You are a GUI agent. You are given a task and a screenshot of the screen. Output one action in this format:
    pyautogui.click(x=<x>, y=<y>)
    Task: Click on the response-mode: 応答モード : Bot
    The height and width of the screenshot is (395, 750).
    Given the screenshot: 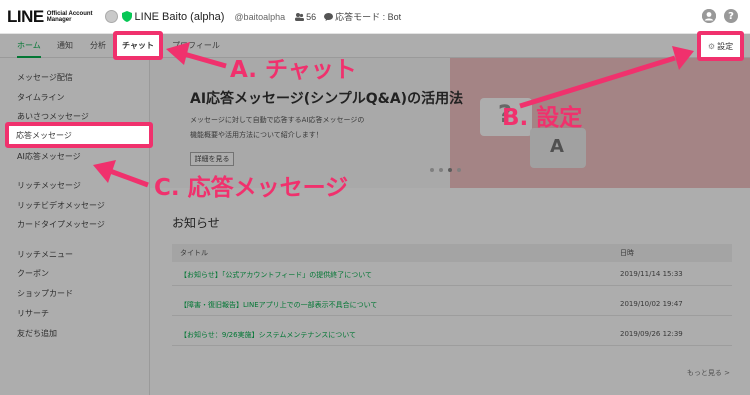 What is the action you would take?
    pyautogui.click(x=362, y=16)
    